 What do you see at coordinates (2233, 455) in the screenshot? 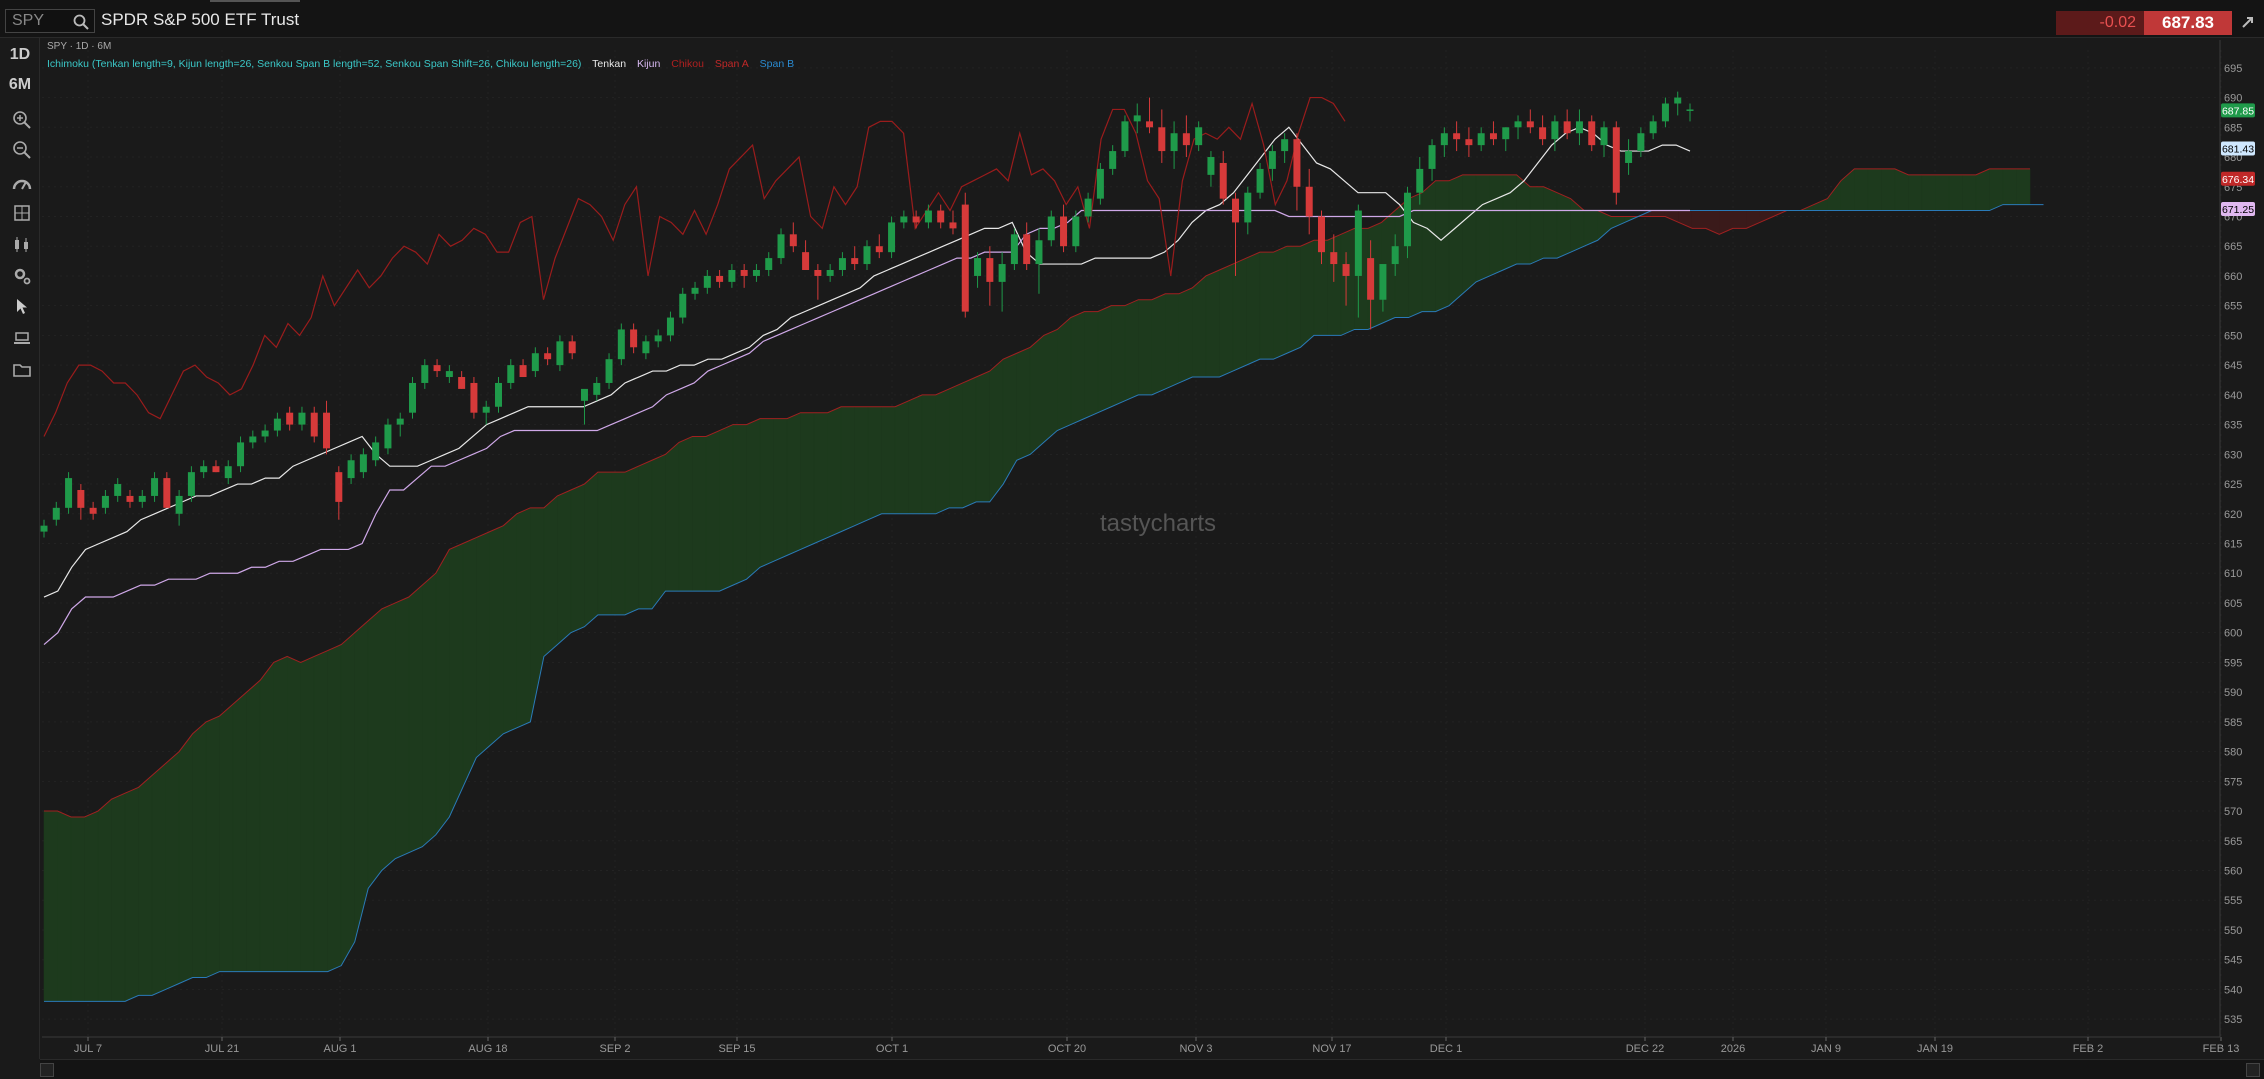
I see `y-tick-label: 630` at bounding box center [2233, 455].